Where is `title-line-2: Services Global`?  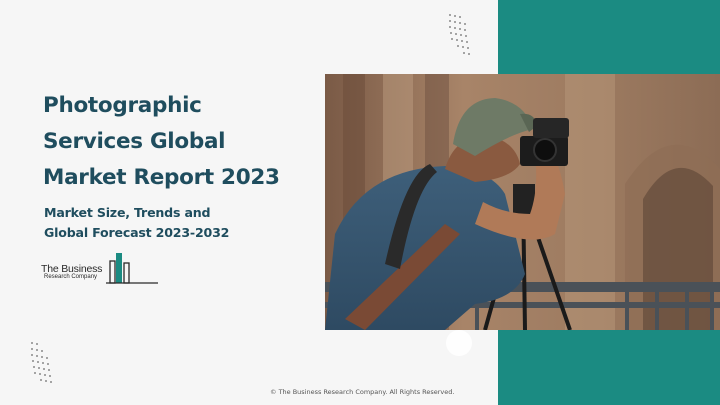 title-line-2: Services Global is located at coordinates (134, 141).